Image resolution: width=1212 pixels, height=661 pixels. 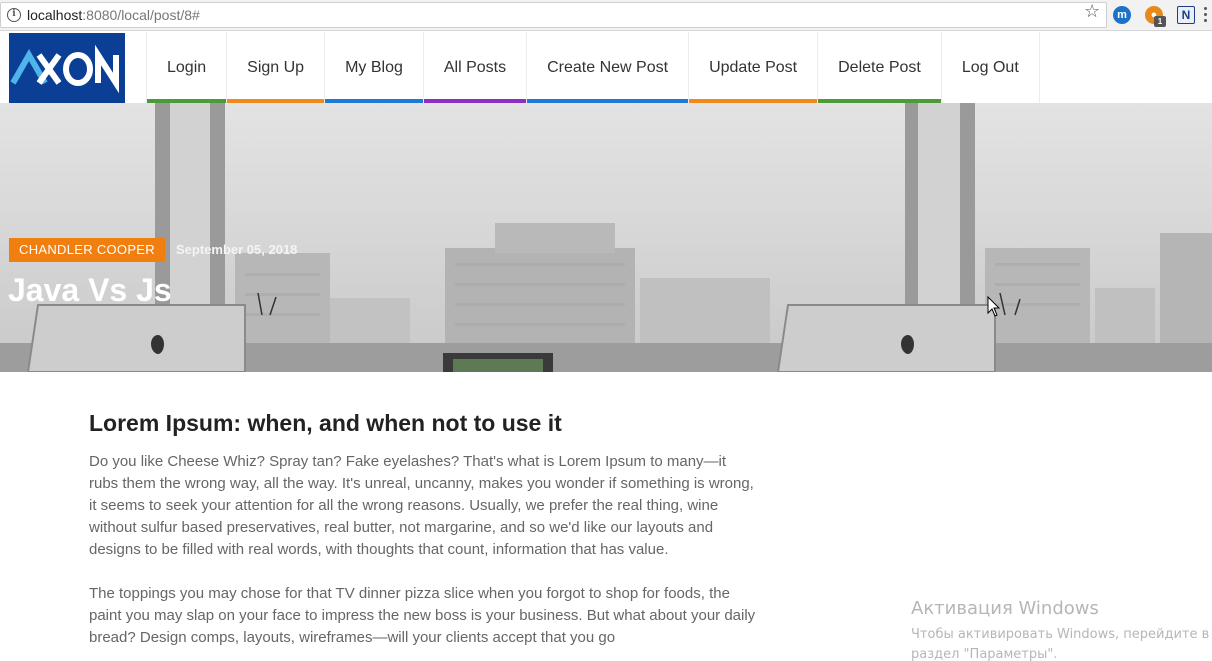 What do you see at coordinates (879, 67) in the screenshot?
I see `nav-delete-post: Delete Post` at bounding box center [879, 67].